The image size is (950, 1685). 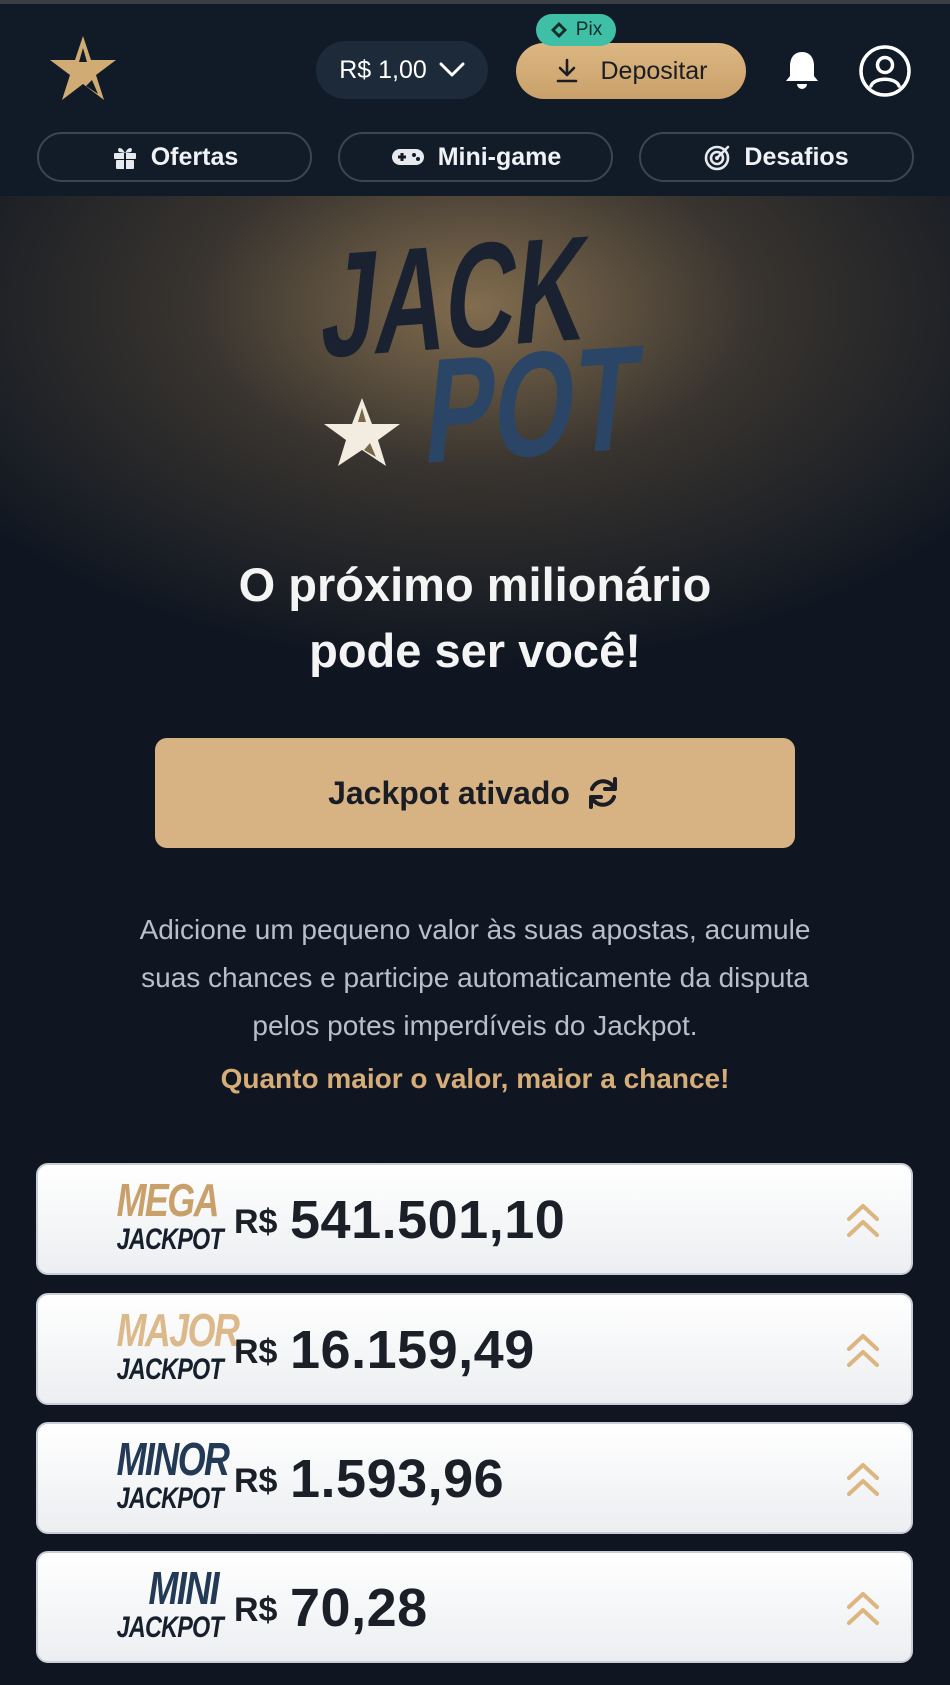 I want to click on chevron-down-icon, so click(x=452, y=69).